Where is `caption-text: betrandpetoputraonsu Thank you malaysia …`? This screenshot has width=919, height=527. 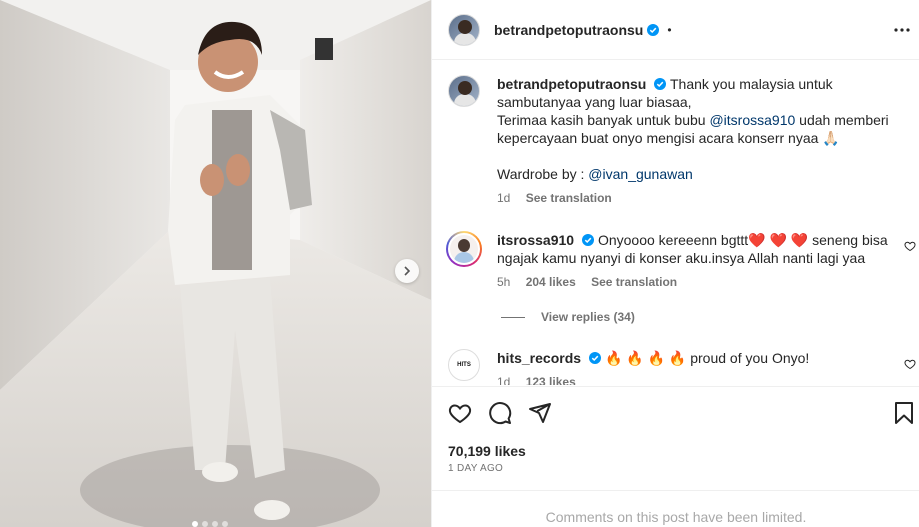 caption-text: betrandpetoputraonsu Thank you malaysia … is located at coordinates (702, 129).